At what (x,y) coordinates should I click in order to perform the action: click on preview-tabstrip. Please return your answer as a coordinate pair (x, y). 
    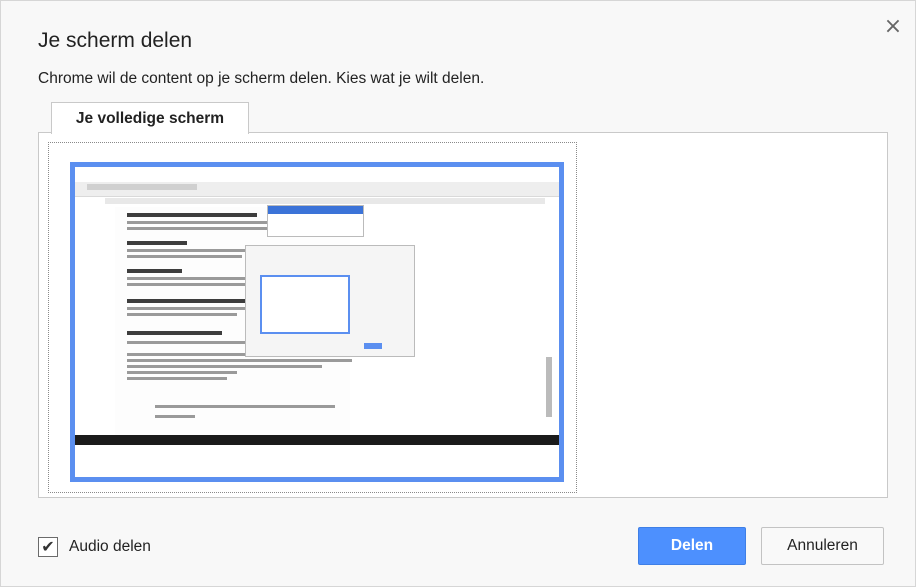
    Looking at the image, I should click on (142, 187).